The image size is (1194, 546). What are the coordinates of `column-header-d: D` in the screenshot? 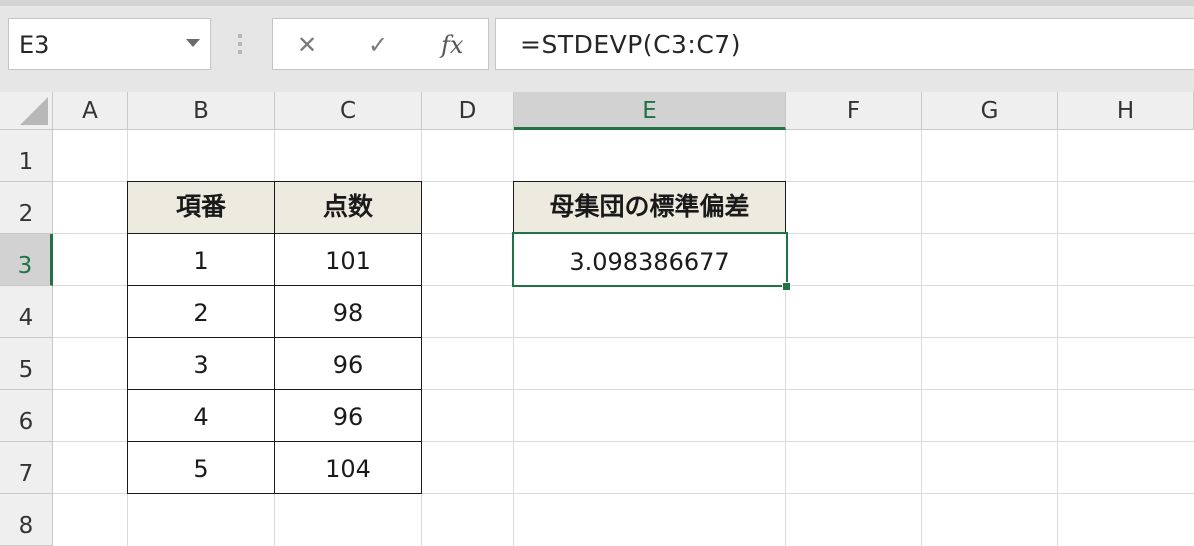 It's located at (468, 111).